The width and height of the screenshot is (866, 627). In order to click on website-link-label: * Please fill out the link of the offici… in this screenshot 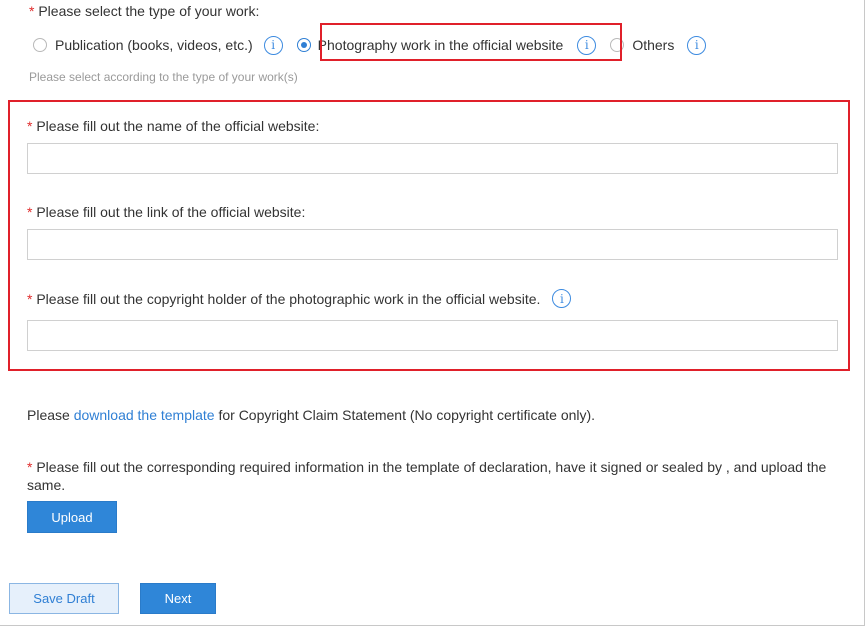, I will do `click(166, 212)`.